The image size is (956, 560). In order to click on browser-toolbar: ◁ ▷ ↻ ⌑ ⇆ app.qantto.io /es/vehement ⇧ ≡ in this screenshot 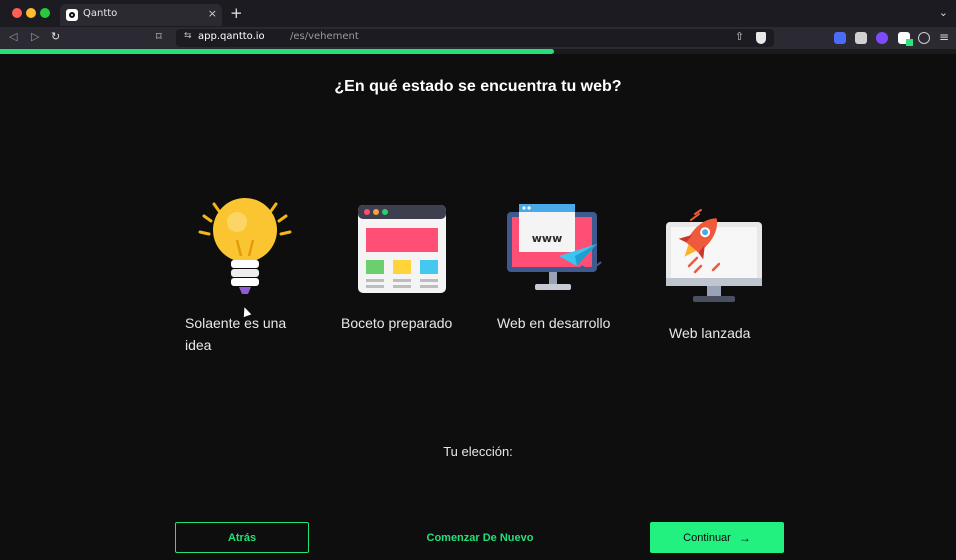, I will do `click(478, 38)`.